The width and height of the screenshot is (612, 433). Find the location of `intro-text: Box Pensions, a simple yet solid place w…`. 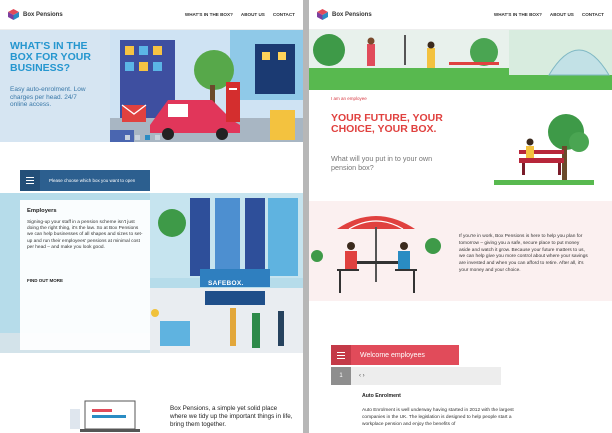

intro-text: Box Pensions, a simple yet solid place w… is located at coordinates (231, 416).